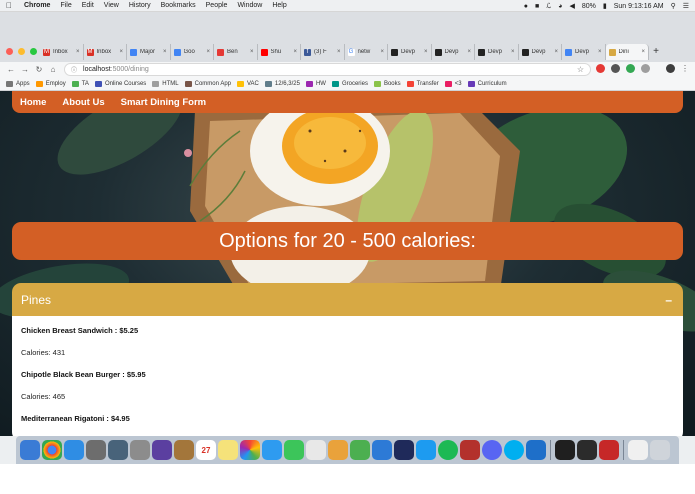 Image resolution: width=695 pixels, height=494 pixels. Describe the element at coordinates (140, 450) in the screenshot. I see `launchpad-icon` at that location.